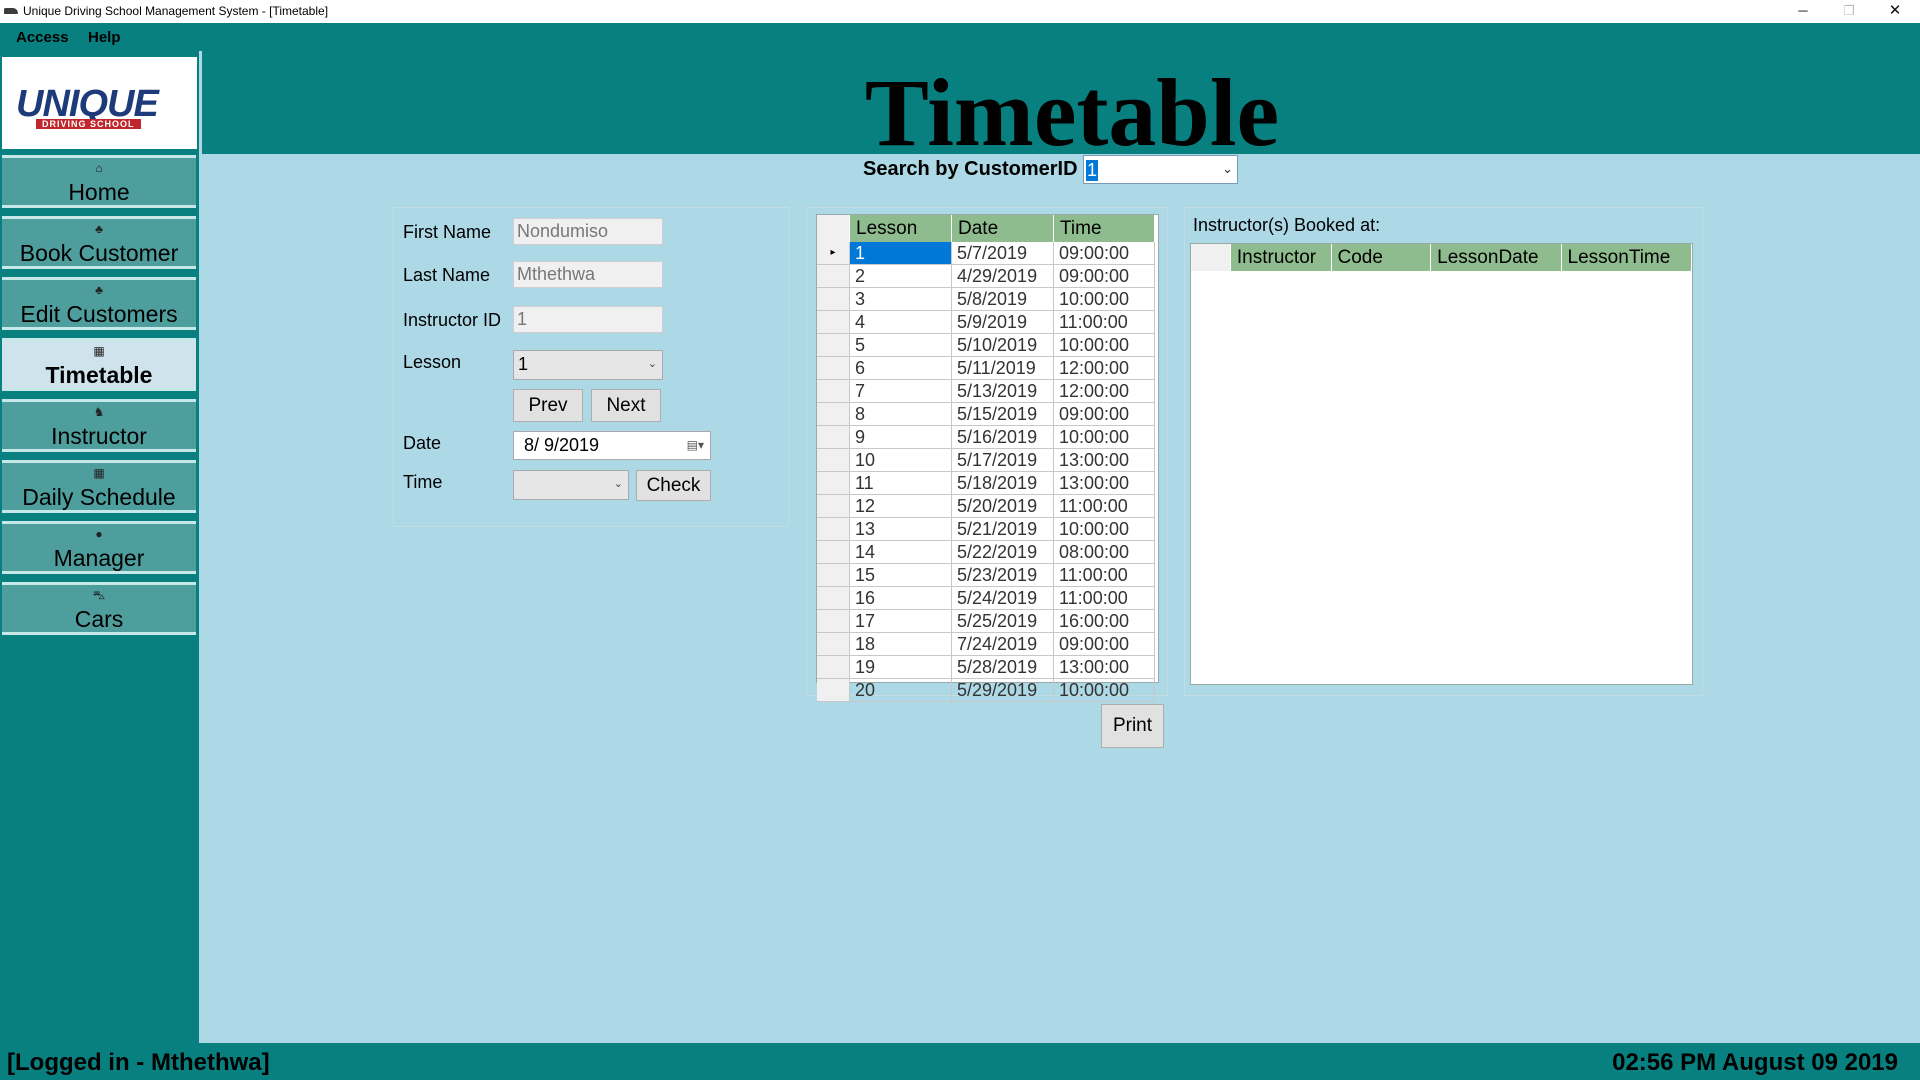 This screenshot has height=1080, width=1920. Describe the element at coordinates (900, 322) in the screenshot. I see `cell-lesson: 4` at that location.